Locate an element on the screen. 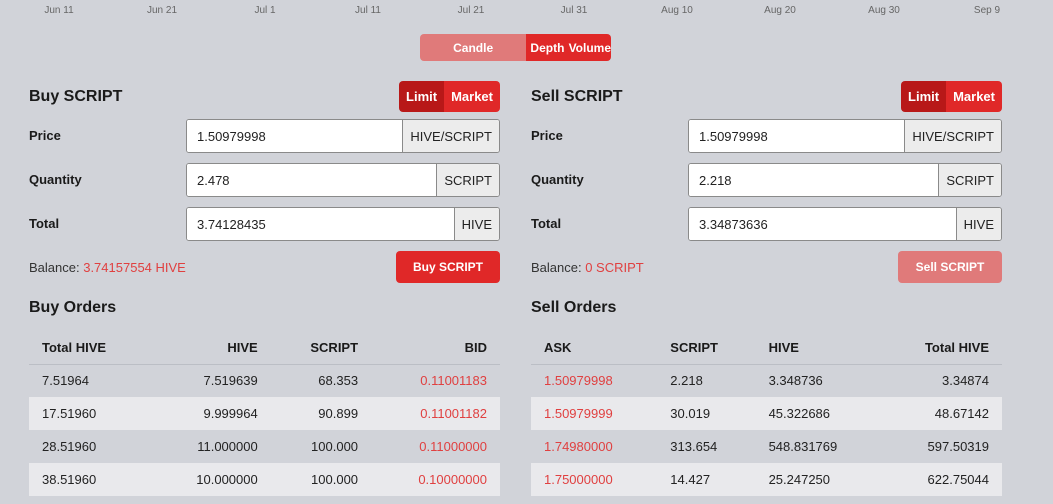 The width and height of the screenshot is (1053, 504). buy-total-group: HIVE is located at coordinates (343, 224).